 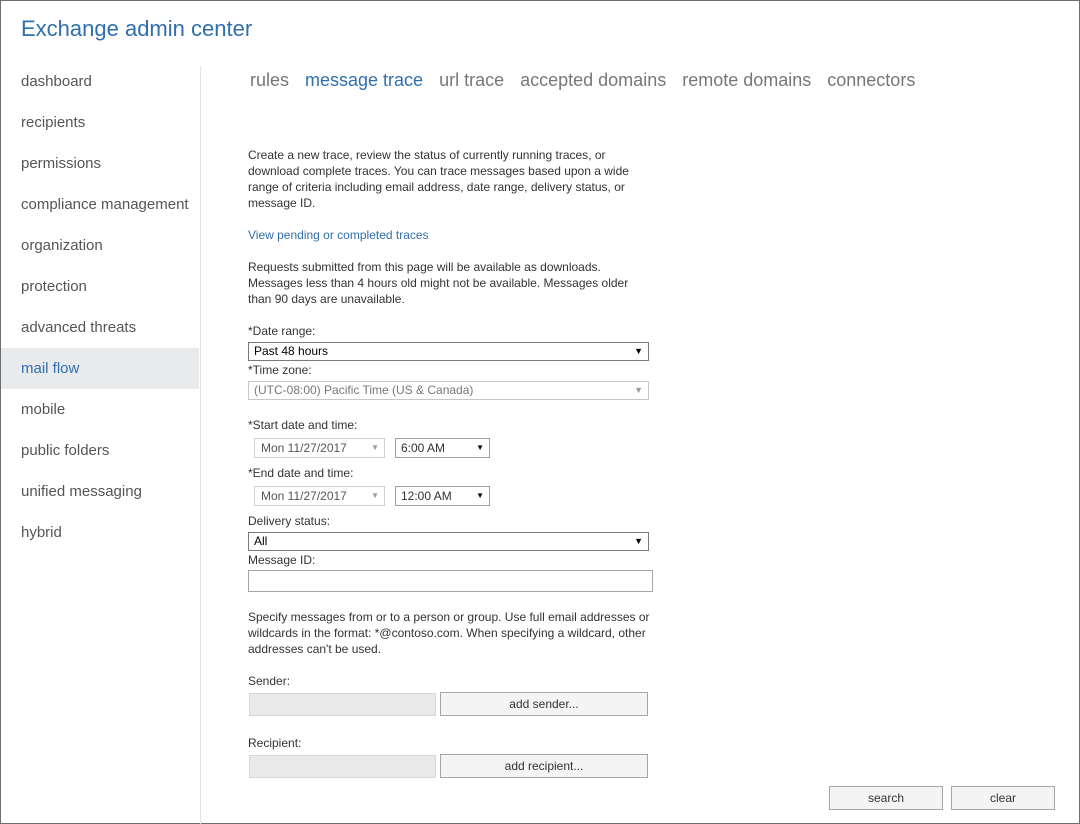 What do you see at coordinates (886, 798) in the screenshot?
I see `search-button: search` at bounding box center [886, 798].